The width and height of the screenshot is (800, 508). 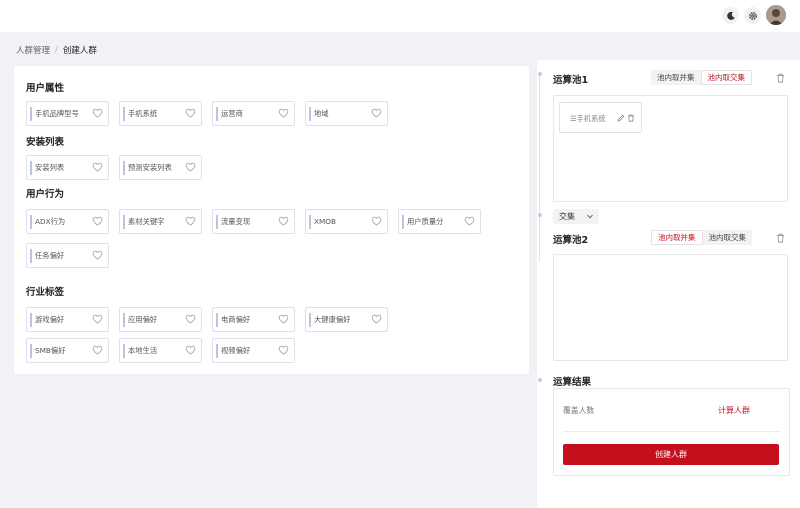 What do you see at coordinates (45, 292) in the screenshot?
I see `section-title-industry-tags: 行业标签` at bounding box center [45, 292].